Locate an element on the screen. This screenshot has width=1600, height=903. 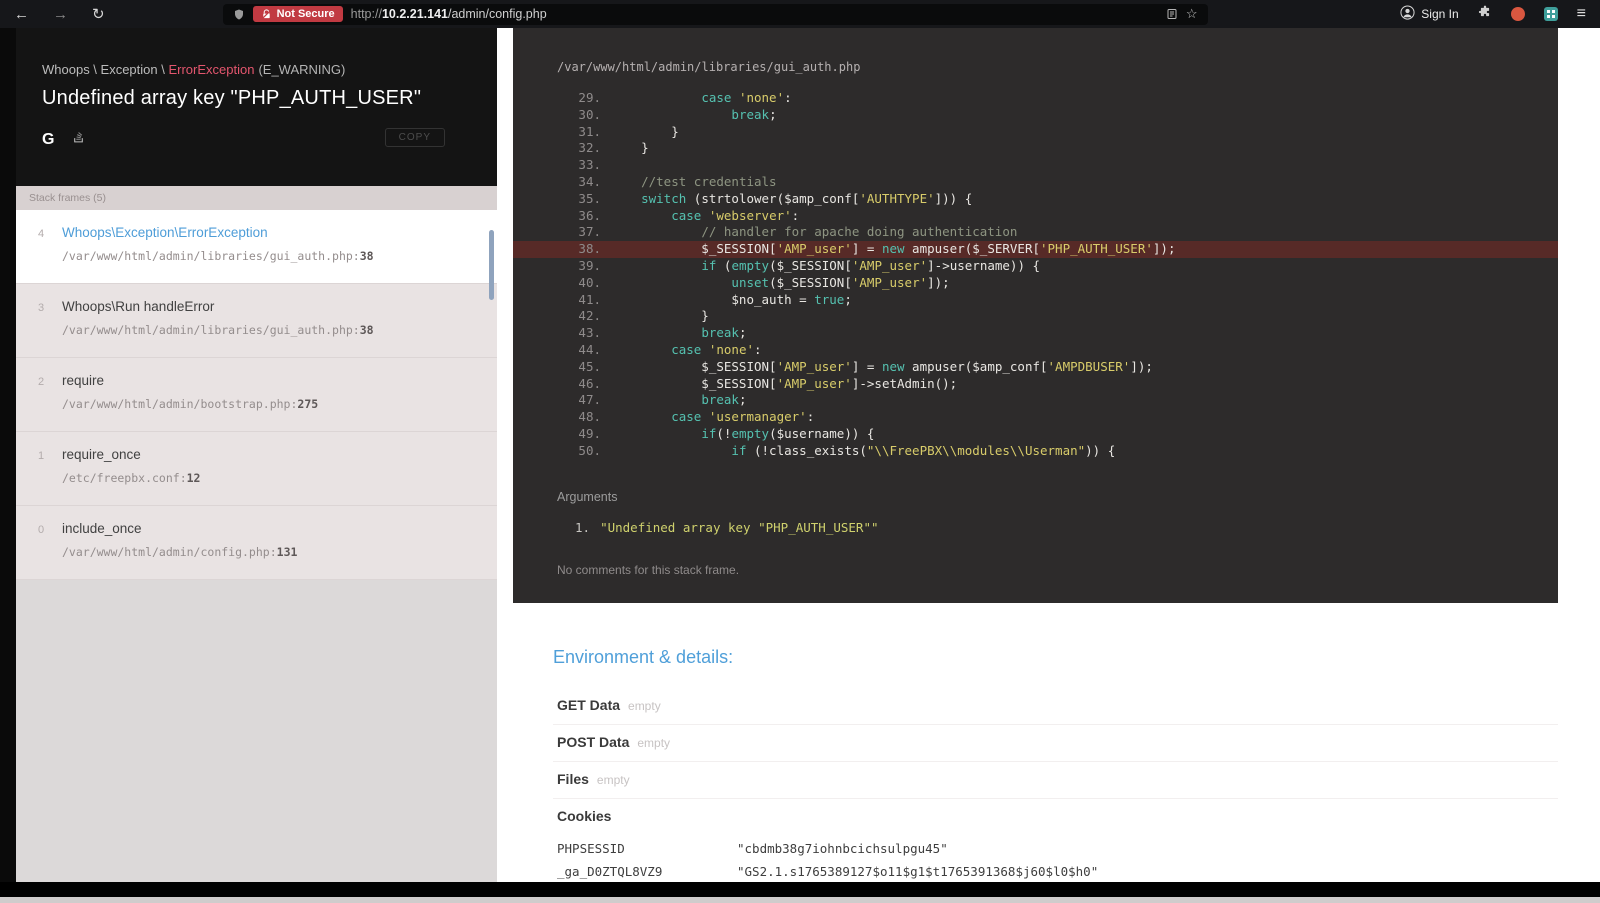
detail-section: GET Data empty is located at coordinates (1055, 706).